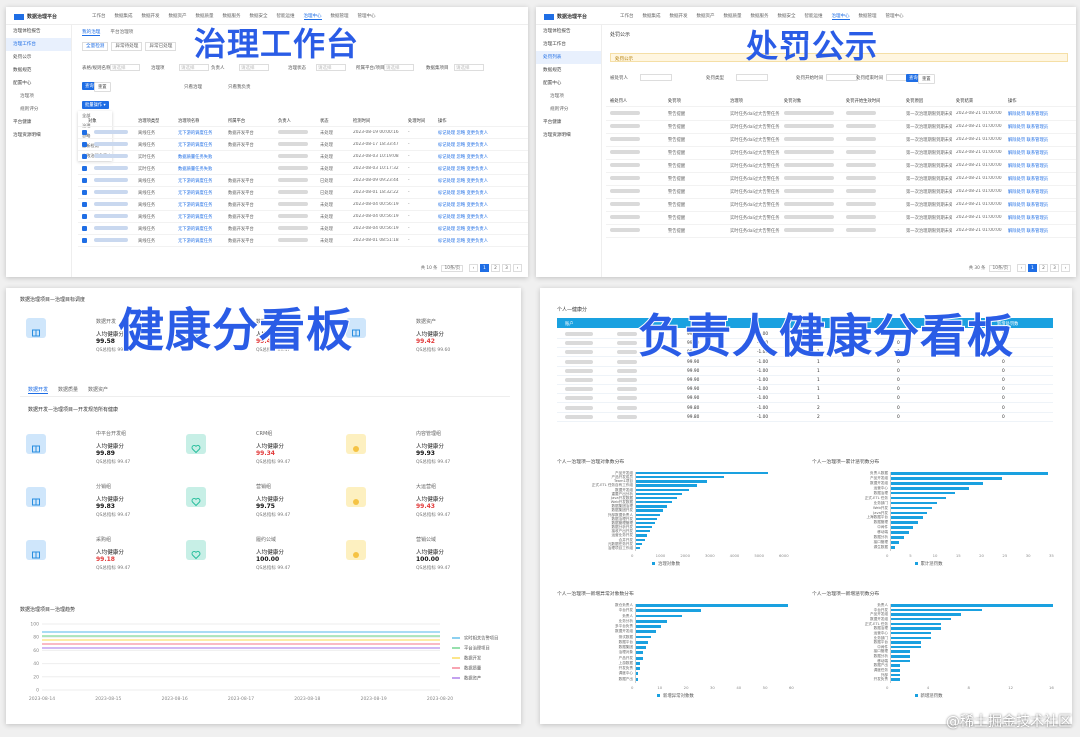  I want to click on sidebar-item: 规则评分, so click(568, 109).